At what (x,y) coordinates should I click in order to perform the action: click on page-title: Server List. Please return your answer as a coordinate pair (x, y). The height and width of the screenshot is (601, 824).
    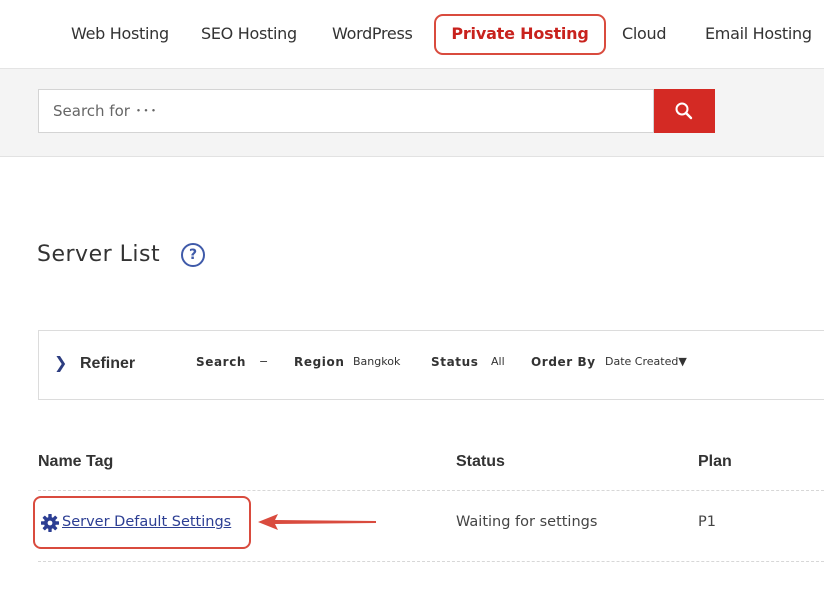
    Looking at the image, I should click on (99, 254).